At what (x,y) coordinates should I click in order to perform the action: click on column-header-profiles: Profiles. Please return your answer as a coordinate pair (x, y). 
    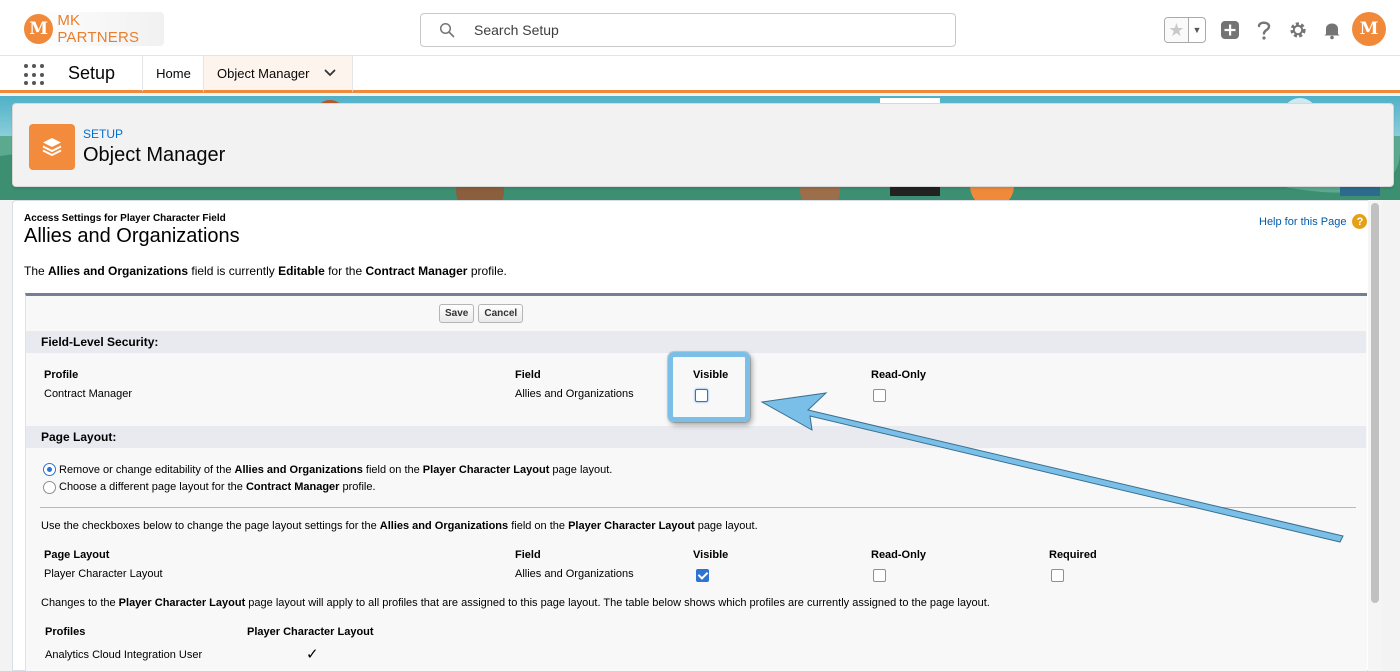
    Looking at the image, I should click on (65, 632).